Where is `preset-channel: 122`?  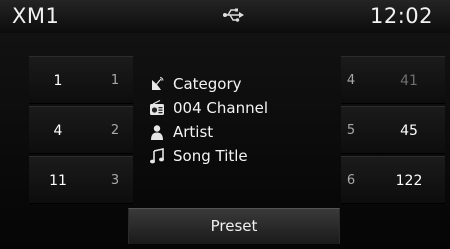 preset-channel: 122 is located at coordinates (409, 181).